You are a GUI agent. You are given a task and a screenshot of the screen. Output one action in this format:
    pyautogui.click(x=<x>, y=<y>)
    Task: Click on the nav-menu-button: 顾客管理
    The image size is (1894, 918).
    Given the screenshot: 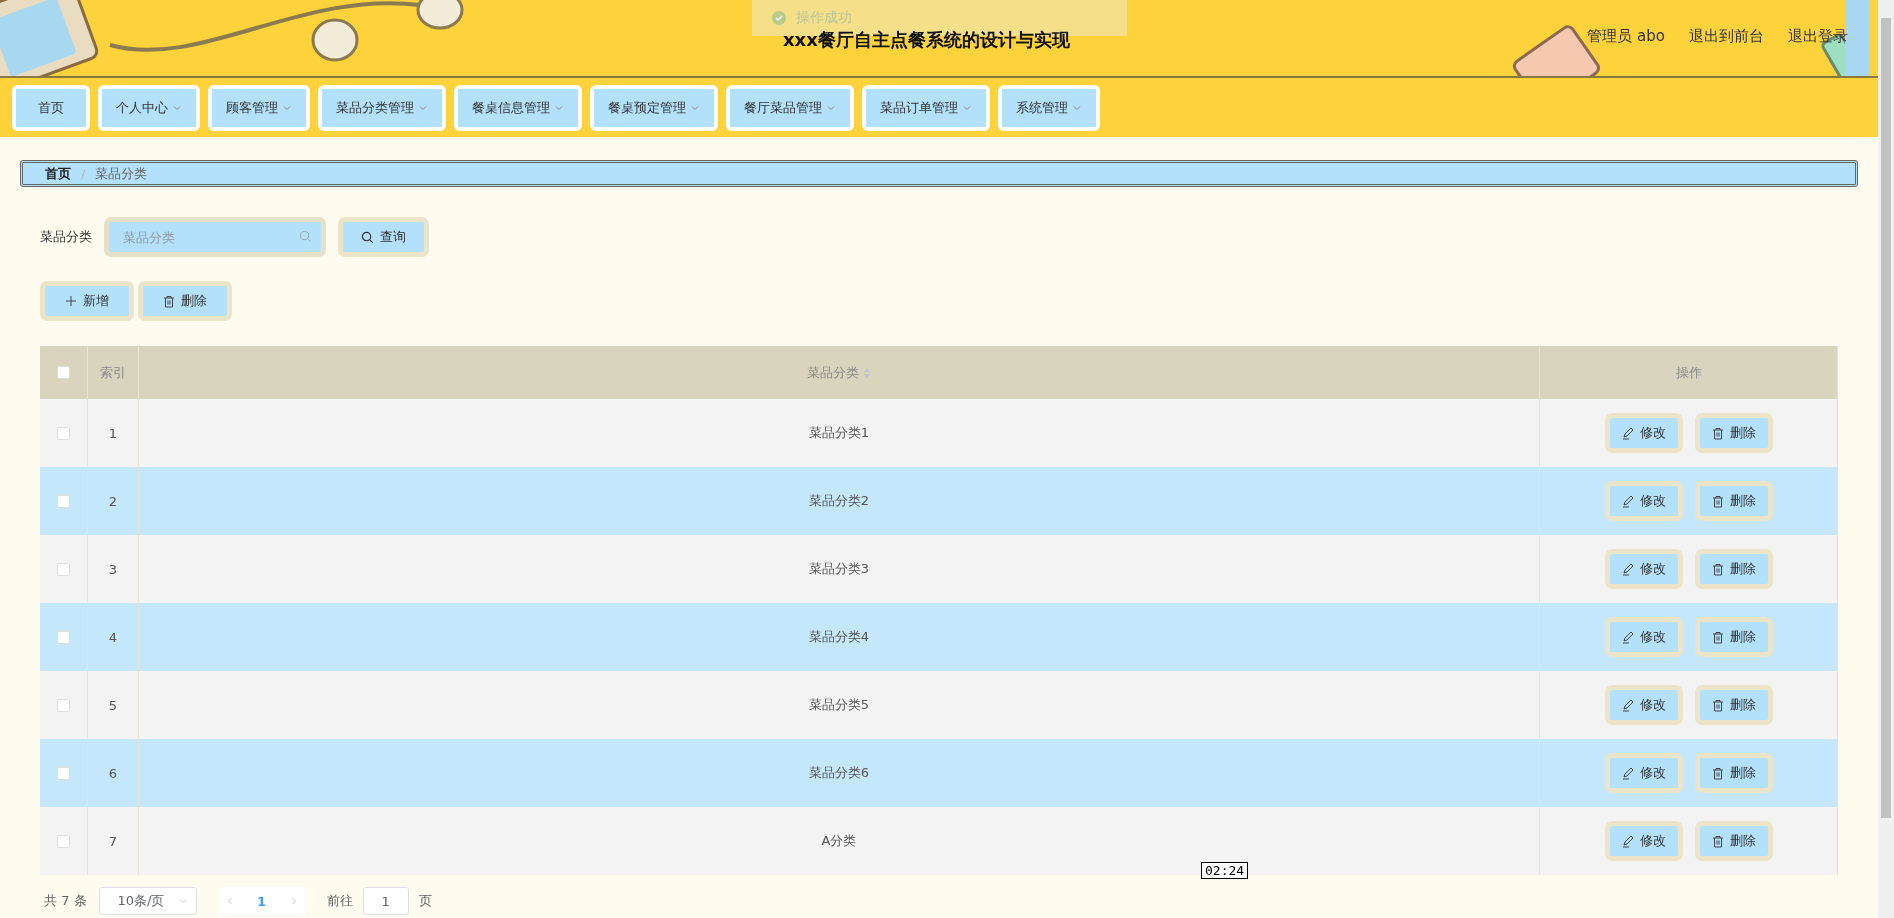 What is the action you would take?
    pyautogui.click(x=259, y=107)
    